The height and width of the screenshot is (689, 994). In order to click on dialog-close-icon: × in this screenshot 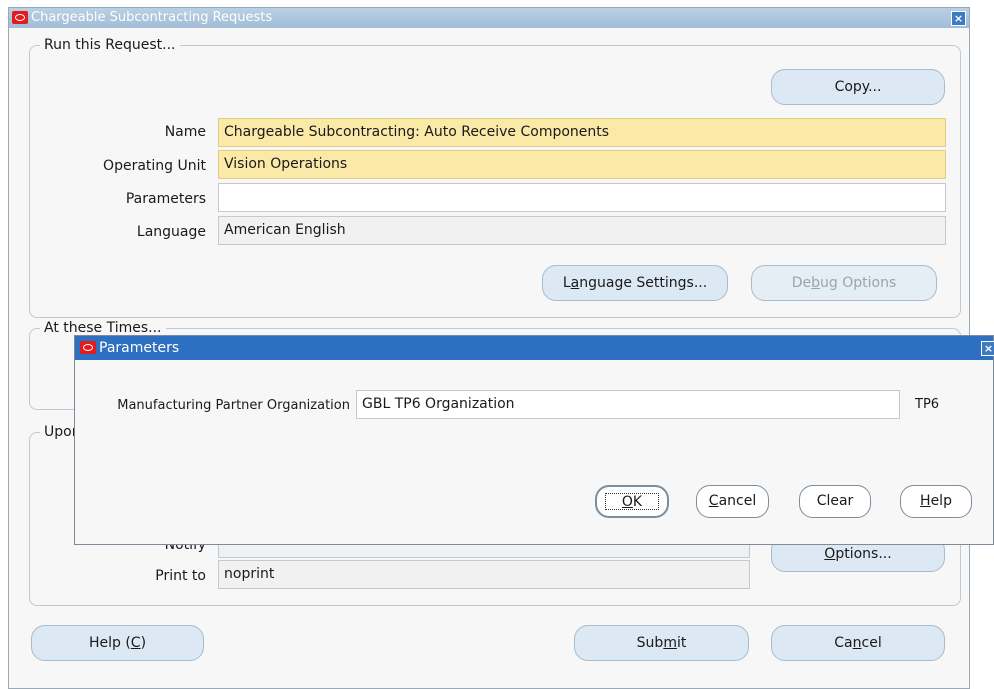, I will do `click(987, 348)`.